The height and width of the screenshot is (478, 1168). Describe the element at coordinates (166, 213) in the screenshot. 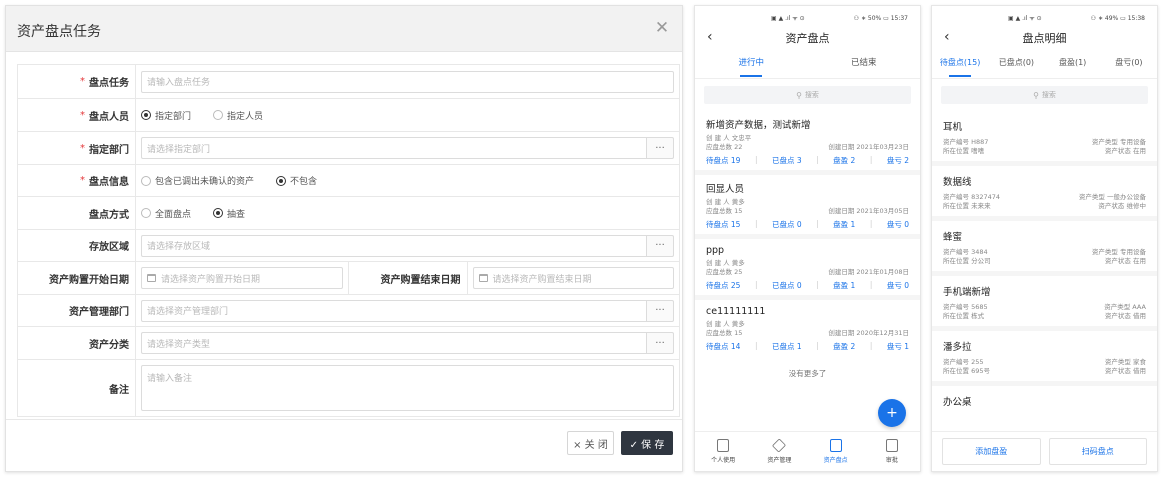

I see `radio-full-inventory: 全面盘点` at that location.